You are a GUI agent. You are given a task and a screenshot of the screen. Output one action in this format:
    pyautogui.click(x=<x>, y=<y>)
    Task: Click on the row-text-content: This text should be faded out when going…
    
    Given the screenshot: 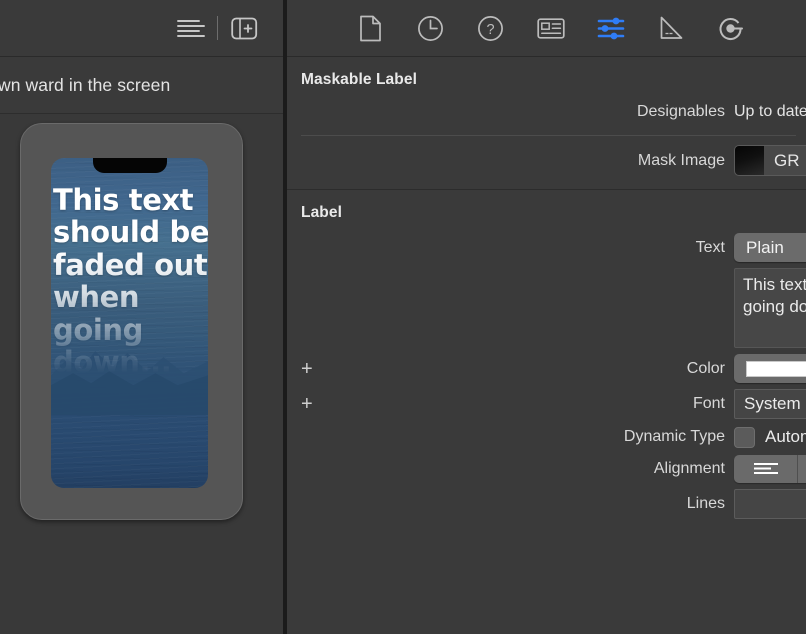 What is the action you would take?
    pyautogui.click(x=546, y=308)
    